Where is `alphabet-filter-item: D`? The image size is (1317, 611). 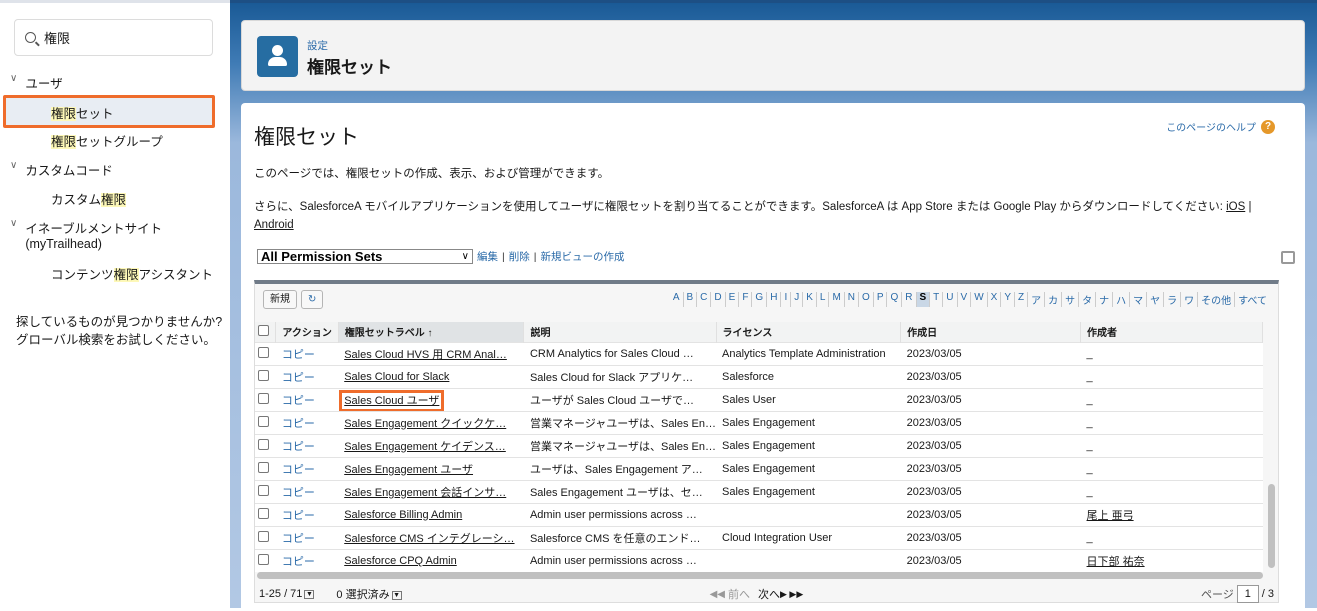 alphabet-filter-item: D is located at coordinates (718, 299).